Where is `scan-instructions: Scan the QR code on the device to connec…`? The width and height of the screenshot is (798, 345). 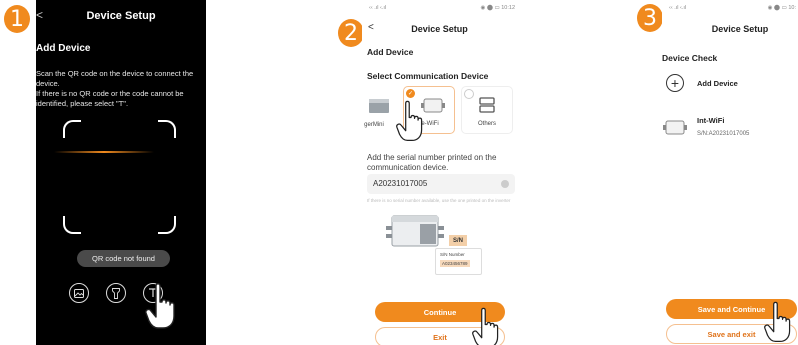
scan-instructions: Scan the QR code on the device to connec… is located at coordinates (115, 88).